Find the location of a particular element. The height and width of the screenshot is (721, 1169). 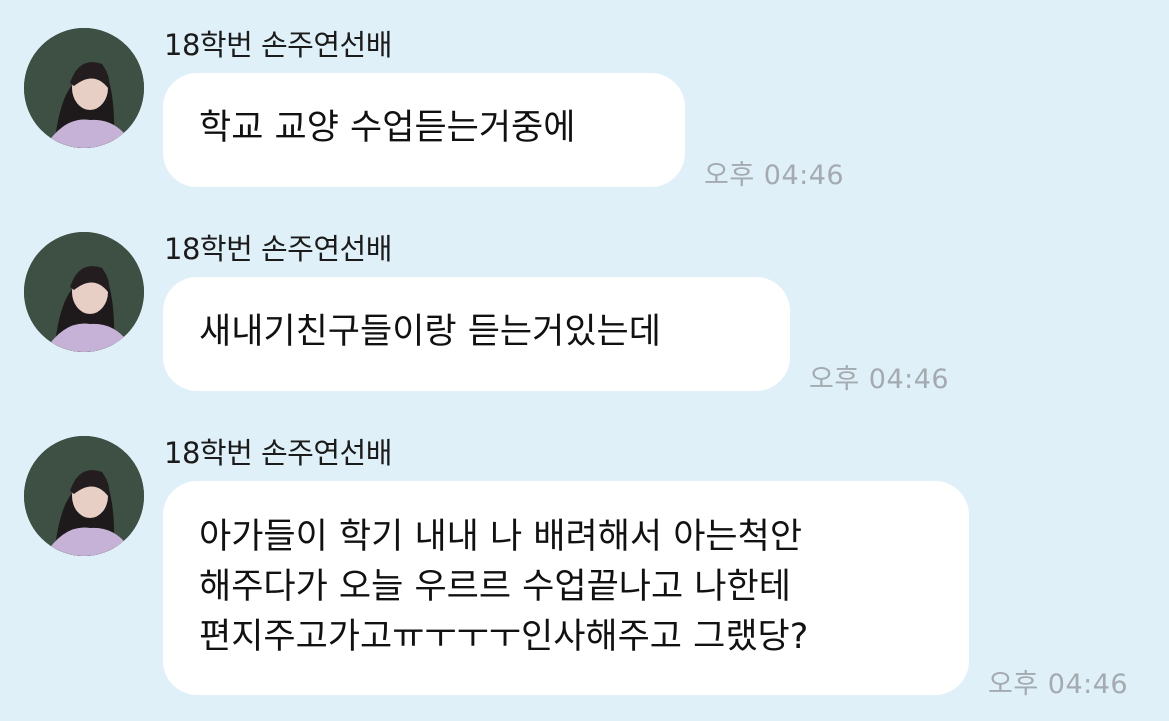

message-text-line-2: 해주다가 오늘 우르르 수업끝나고 나한테 is located at coordinates (495, 587).